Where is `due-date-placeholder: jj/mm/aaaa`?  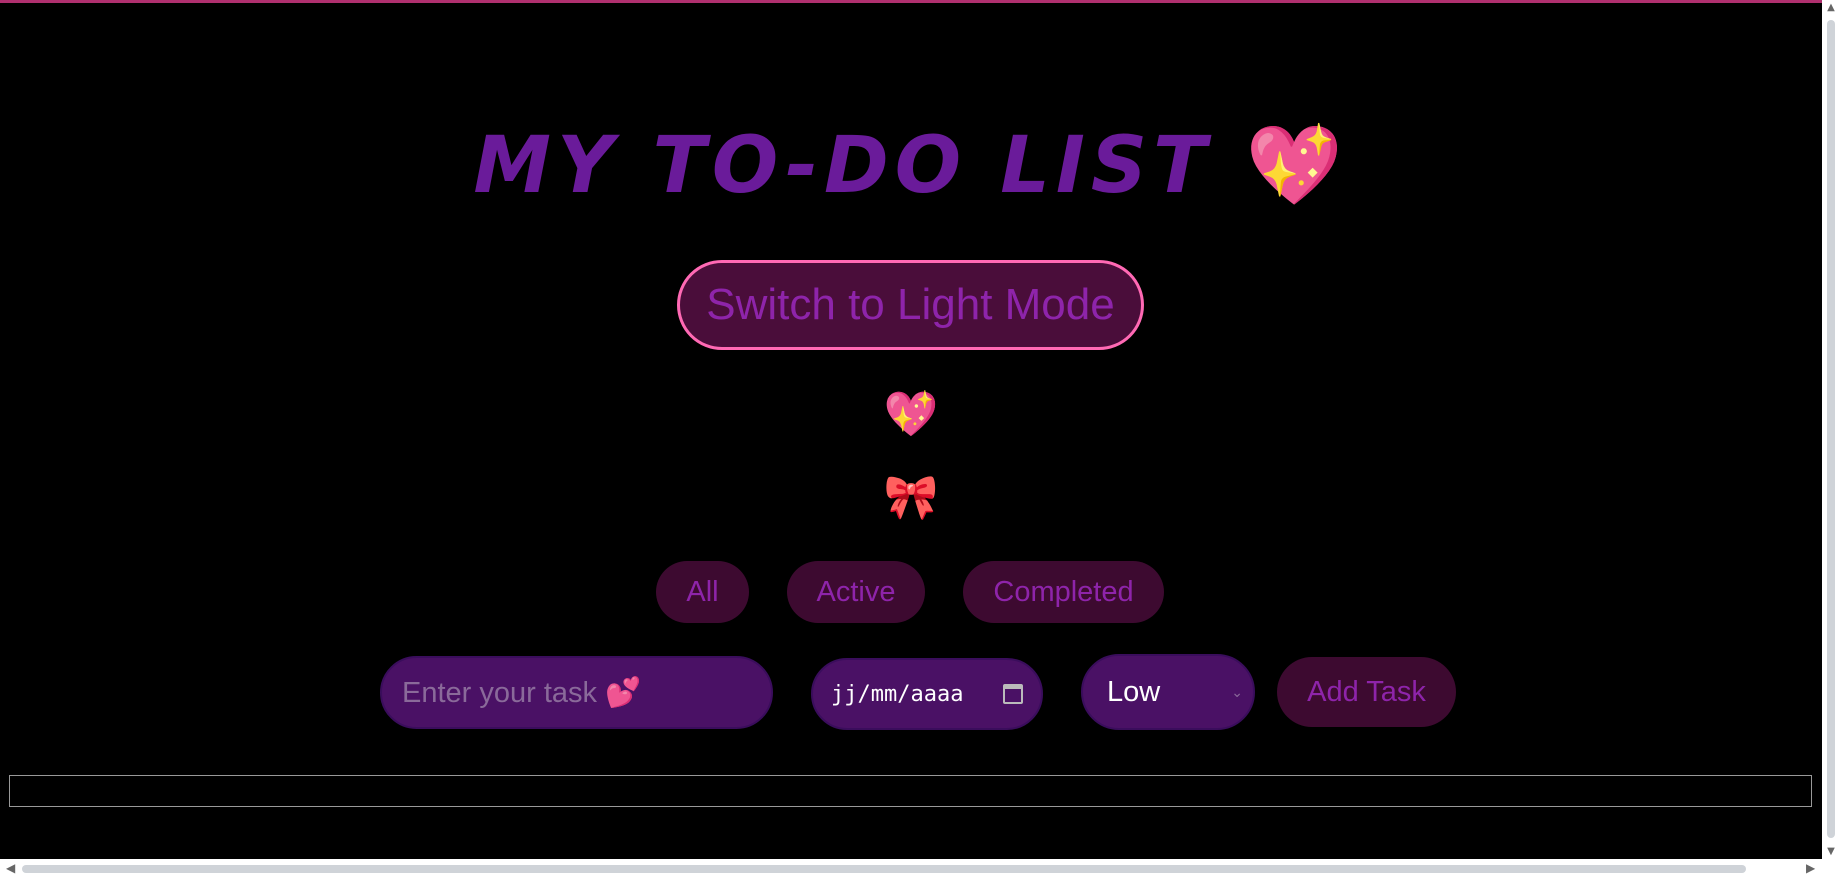
due-date-placeholder: jj/mm/aaaa is located at coordinates (897, 694).